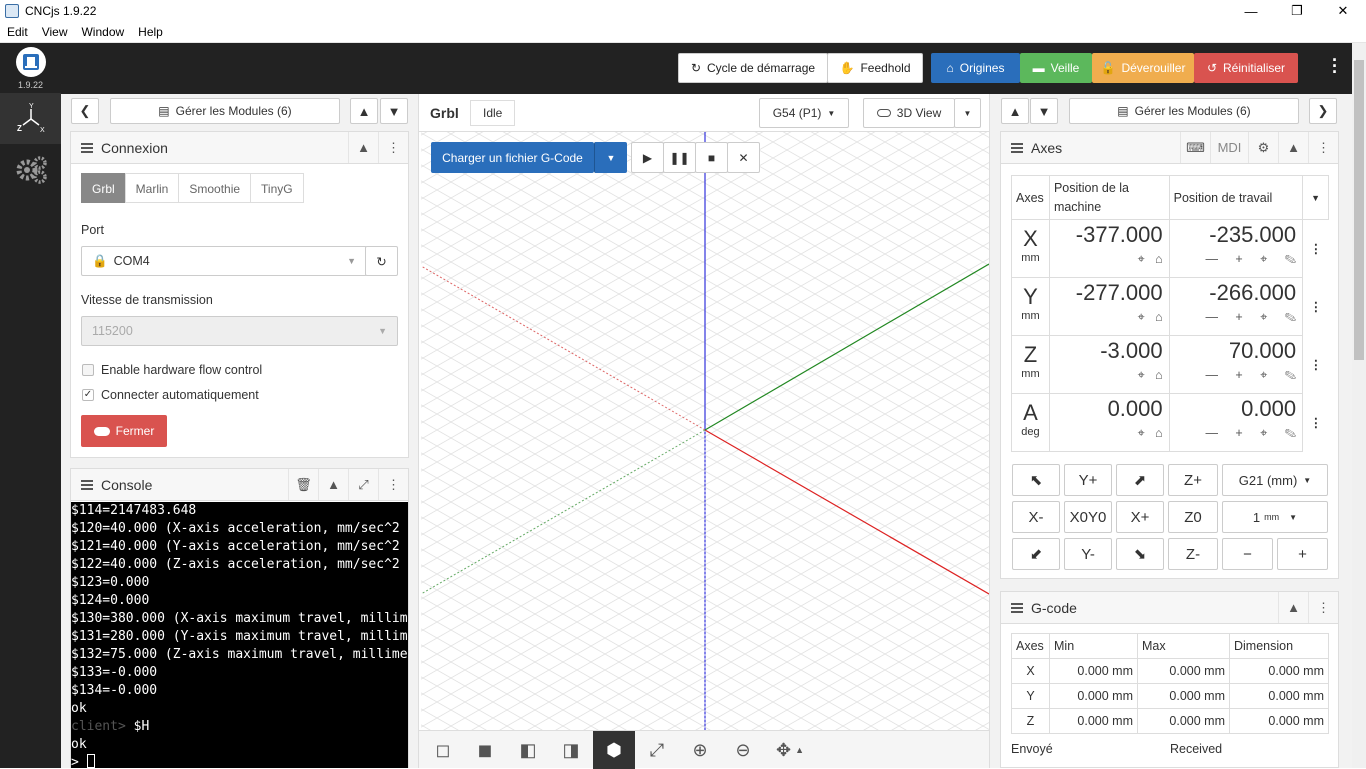  Describe the element at coordinates (657, 750) in the screenshot. I see `fit-view-icon: ⤢` at that location.